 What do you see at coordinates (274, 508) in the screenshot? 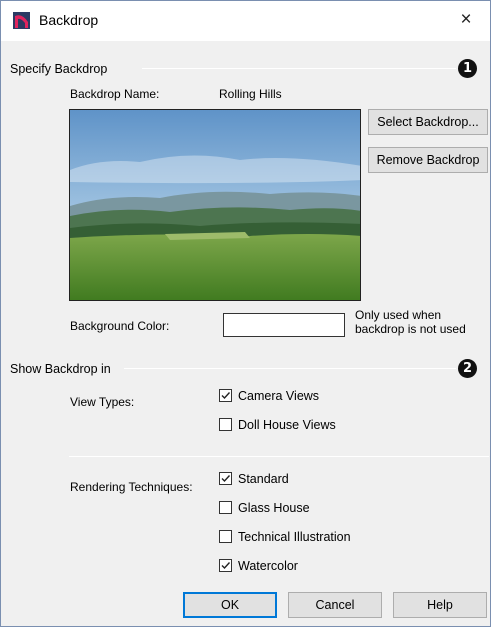
I see `checkbox-label: Glass House` at bounding box center [274, 508].